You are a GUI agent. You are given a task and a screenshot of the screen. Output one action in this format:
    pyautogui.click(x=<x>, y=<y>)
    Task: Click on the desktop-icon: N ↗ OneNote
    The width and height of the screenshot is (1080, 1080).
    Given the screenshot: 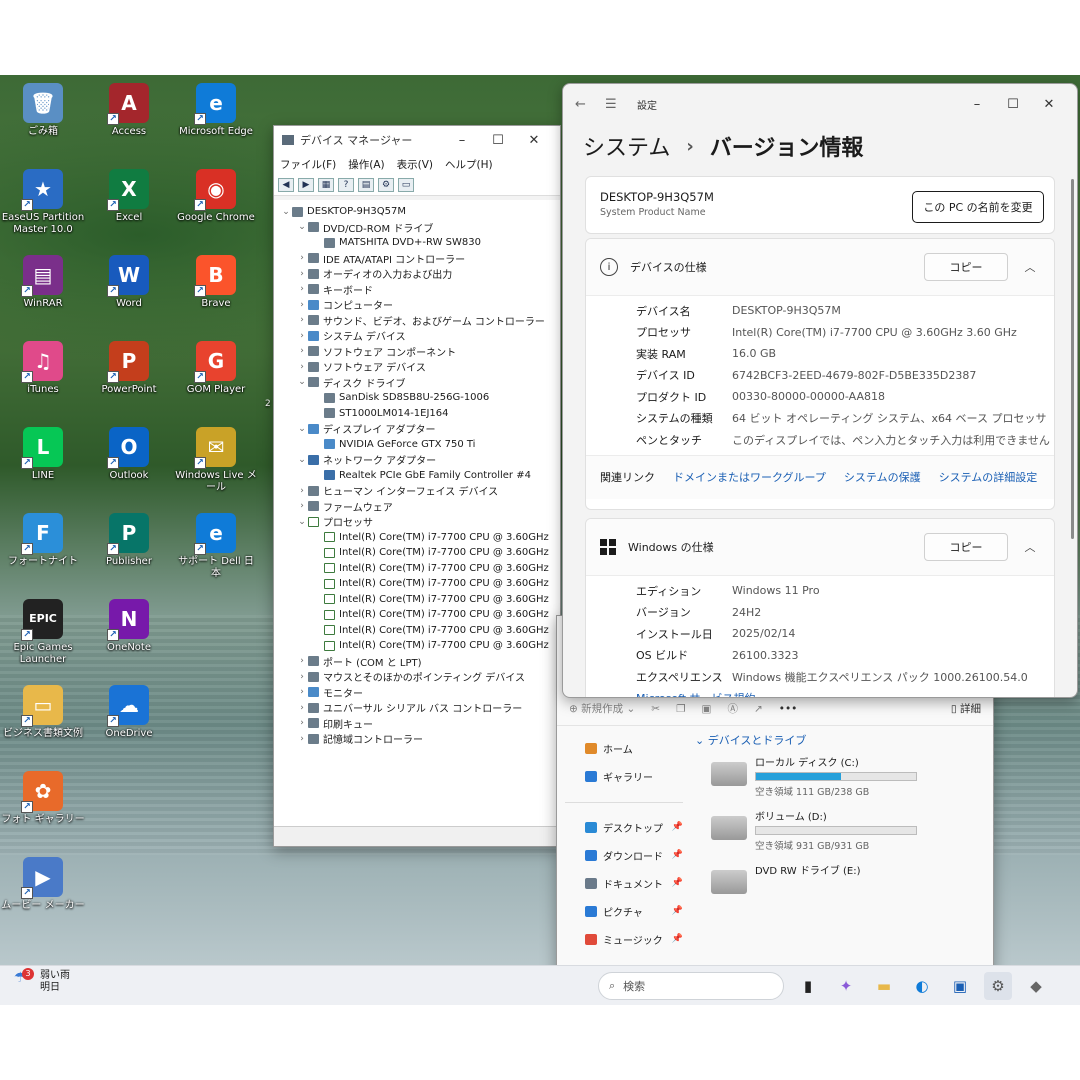 What is the action you would take?
    pyautogui.click(x=129, y=626)
    